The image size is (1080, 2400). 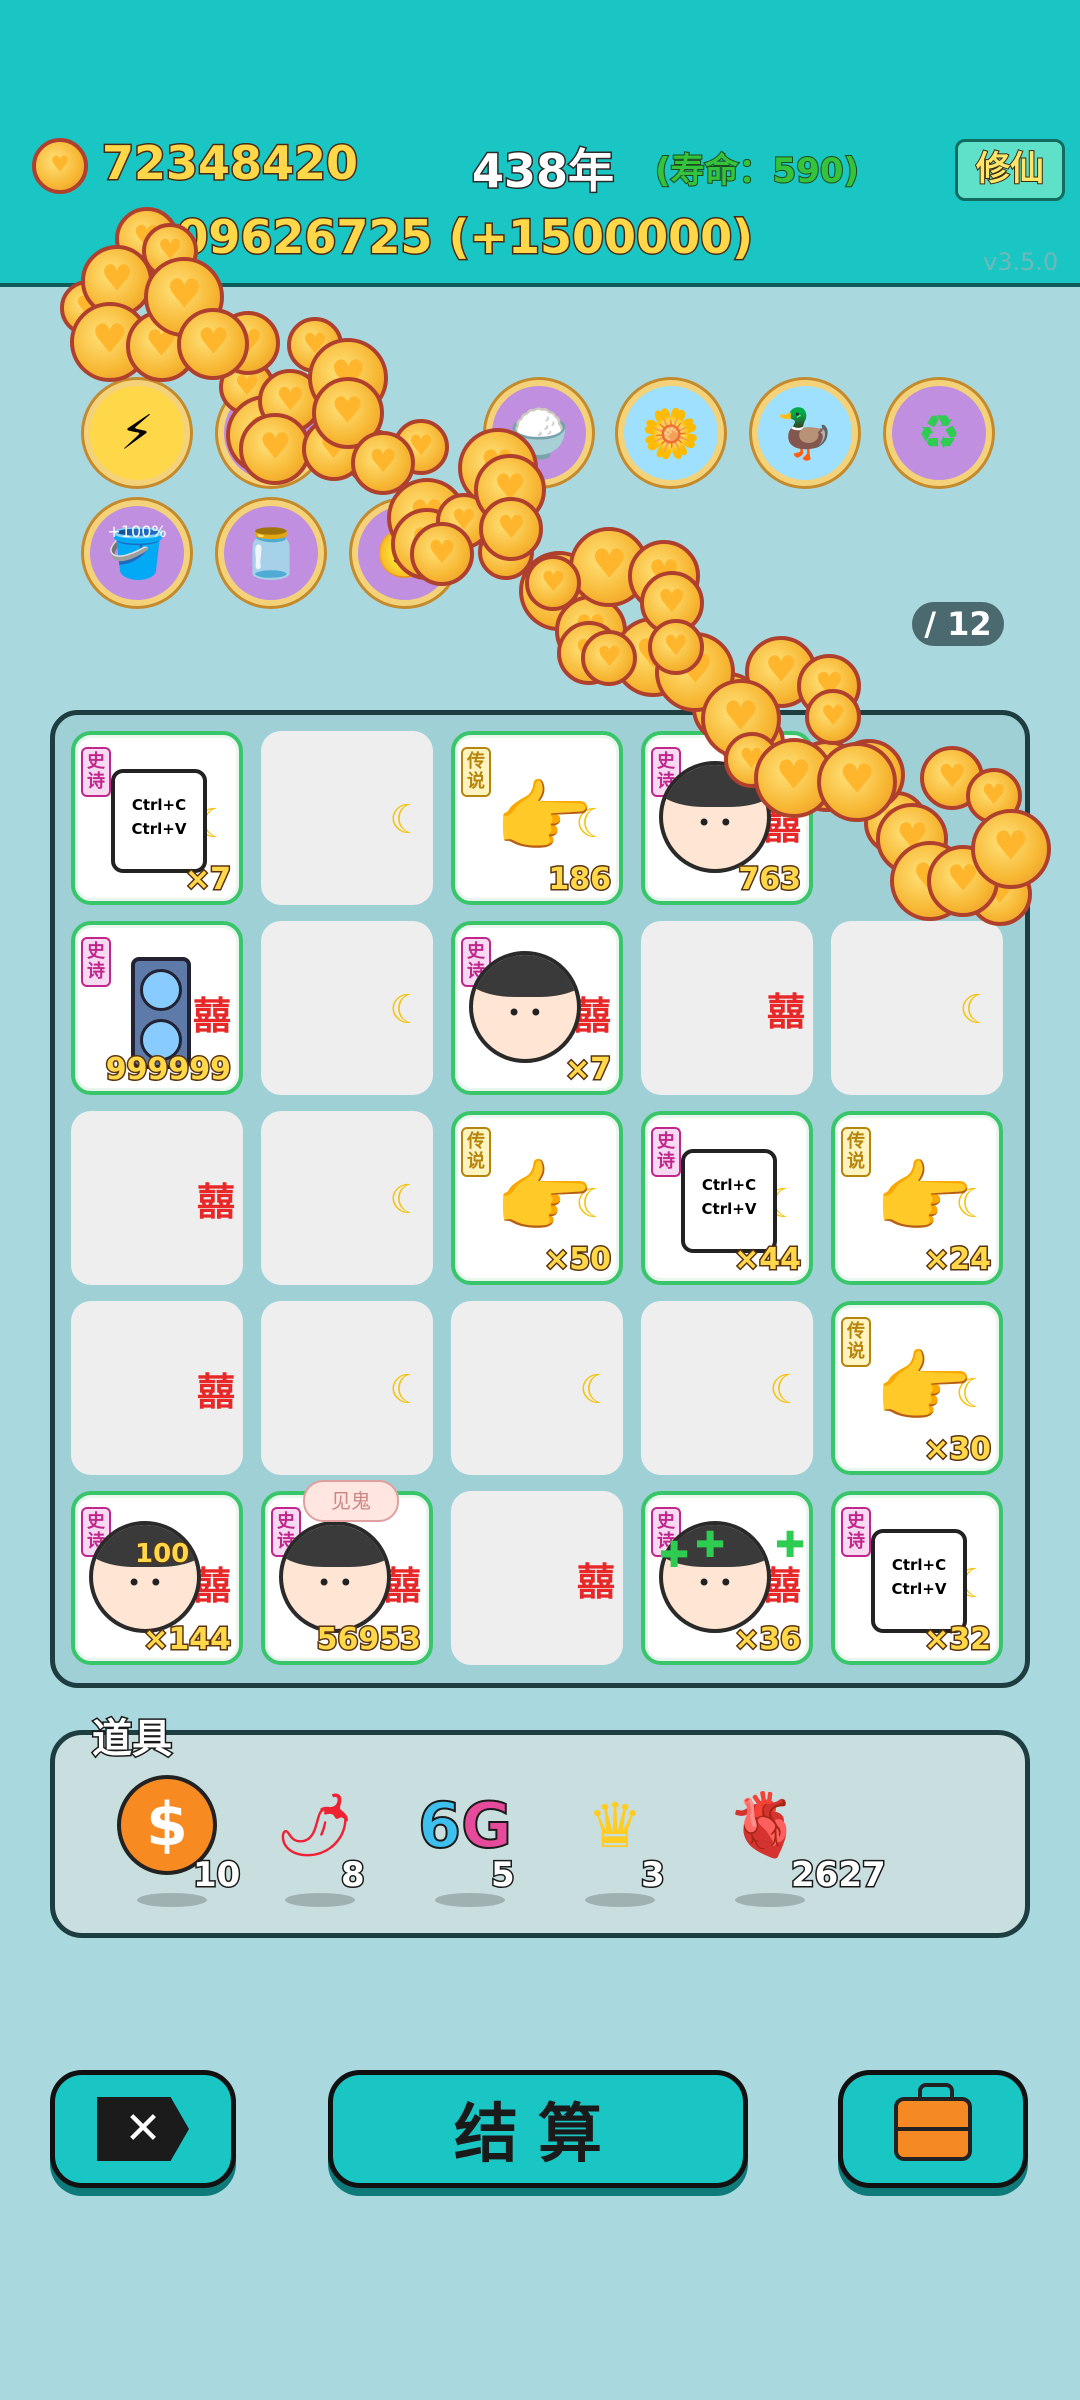 What do you see at coordinates (168, 1070) in the screenshot?
I see `item-count: 999999` at bounding box center [168, 1070].